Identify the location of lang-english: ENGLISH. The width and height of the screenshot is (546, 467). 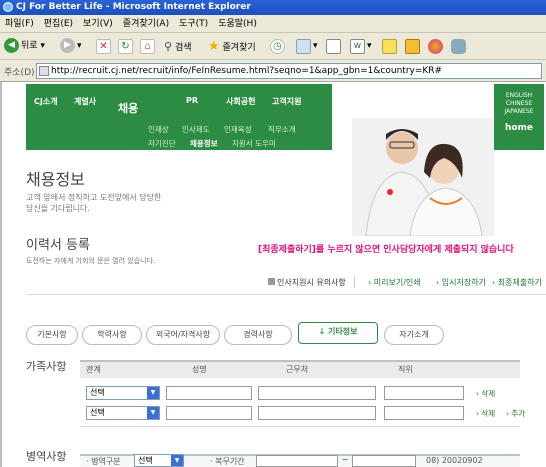
(519, 96).